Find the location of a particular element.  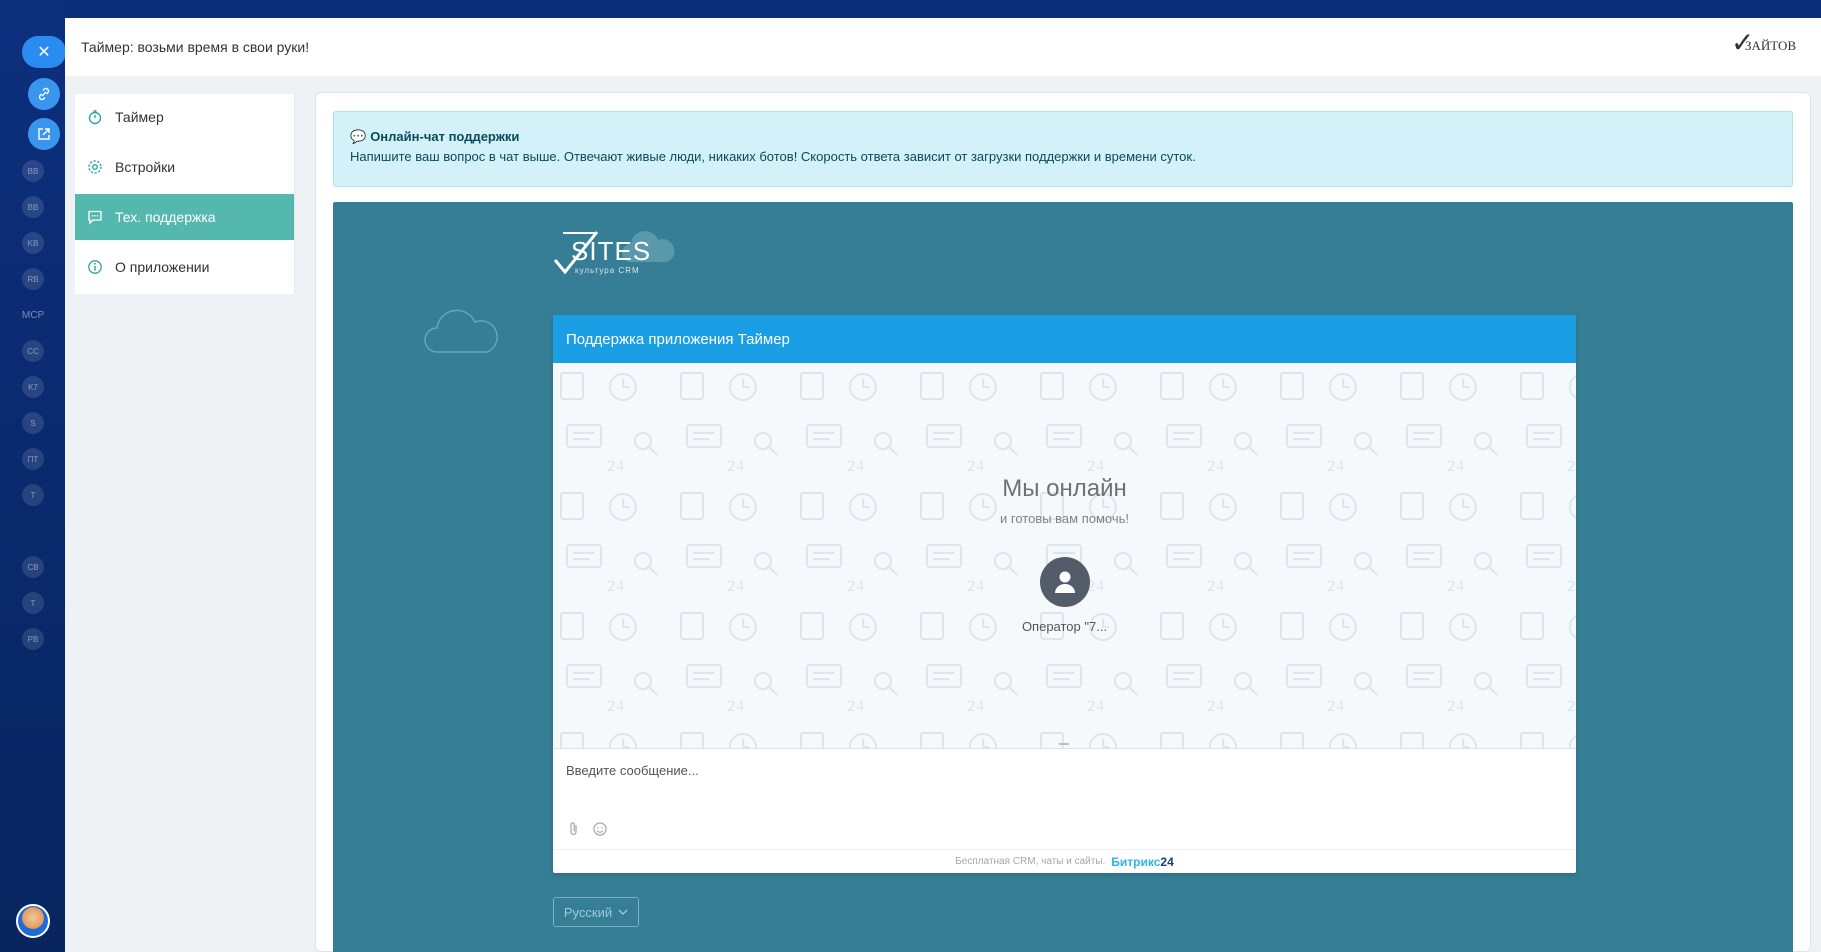

menu-item-about: О приложении is located at coordinates (184, 267).